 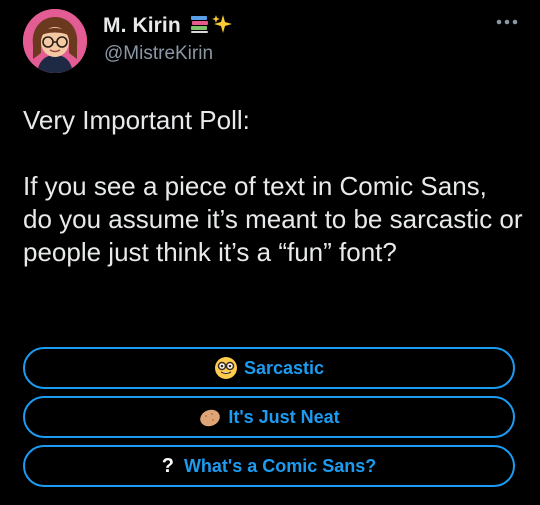 What do you see at coordinates (167, 465) in the screenshot?
I see `question-mark-icon: ?` at bounding box center [167, 465].